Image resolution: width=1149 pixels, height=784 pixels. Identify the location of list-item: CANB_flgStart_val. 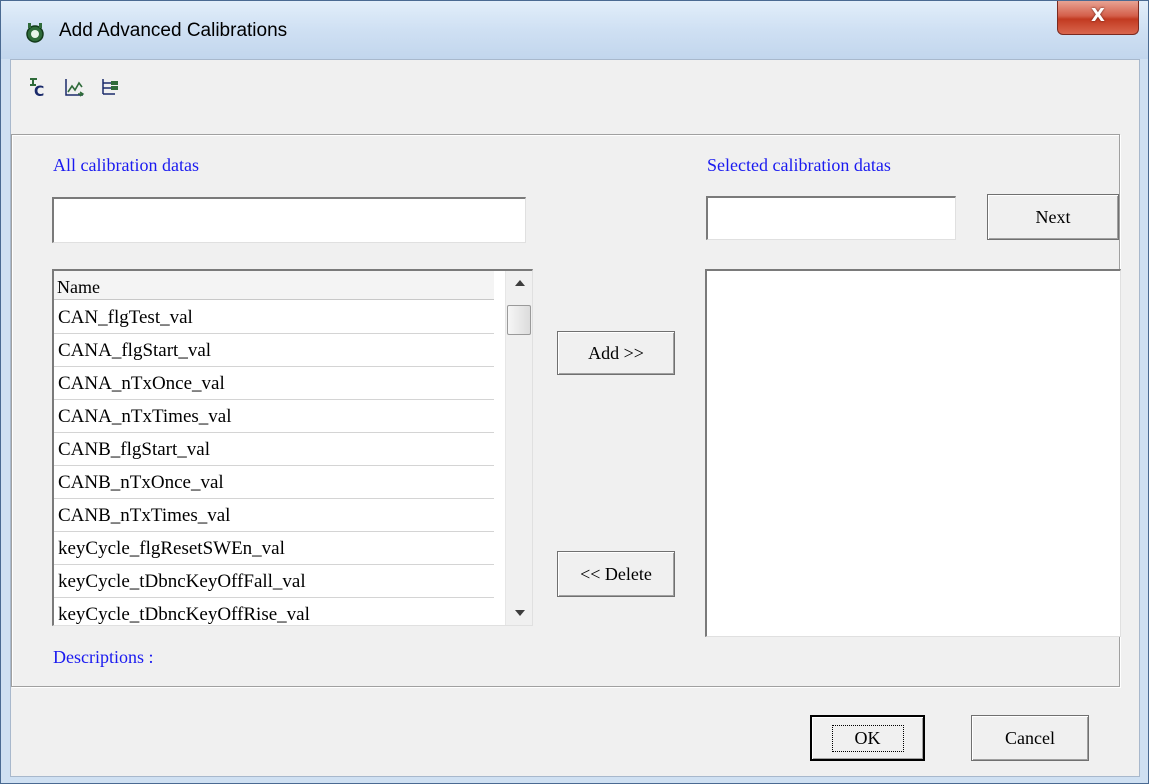
(274, 449).